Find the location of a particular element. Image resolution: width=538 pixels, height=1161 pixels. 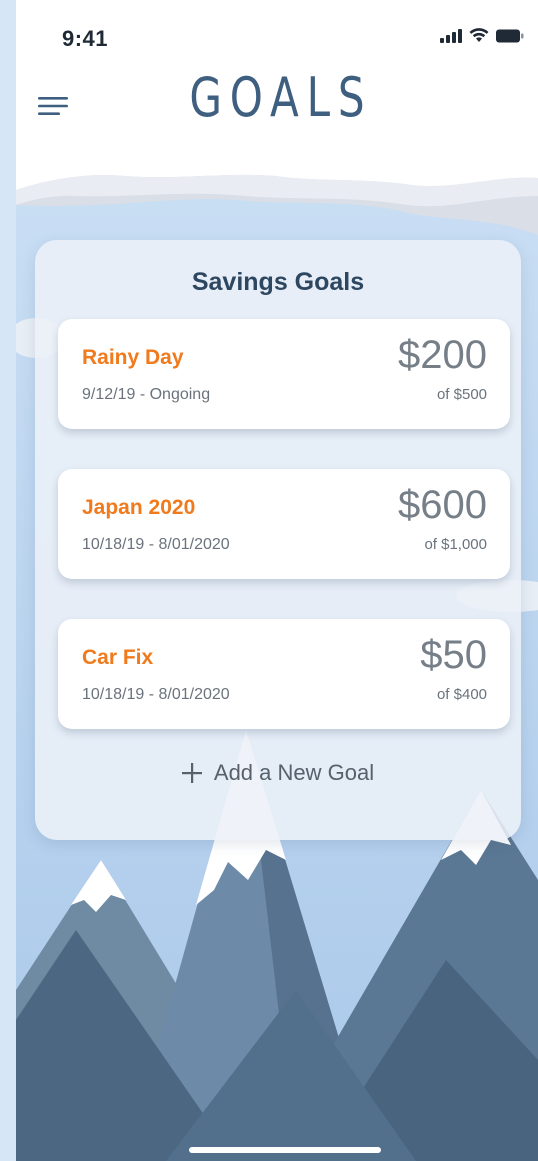

hamburger-menu-button is located at coordinates (53, 106).